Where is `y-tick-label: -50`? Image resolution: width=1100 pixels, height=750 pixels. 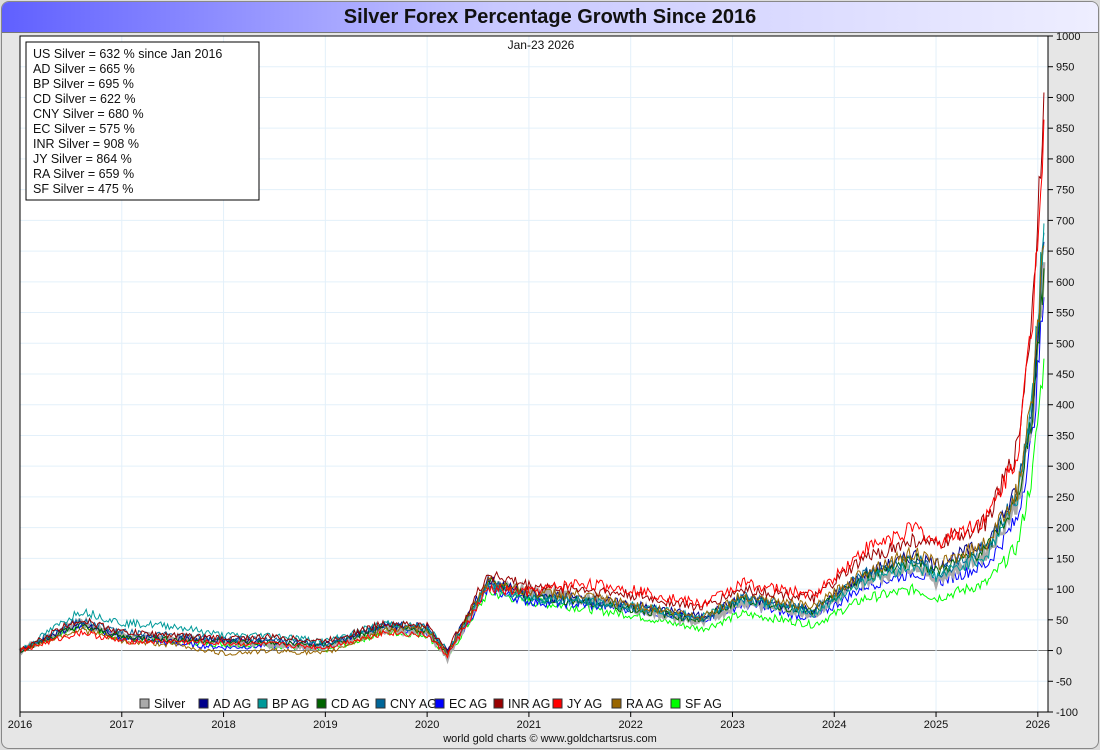 y-tick-label: -50 is located at coordinates (1064, 682).